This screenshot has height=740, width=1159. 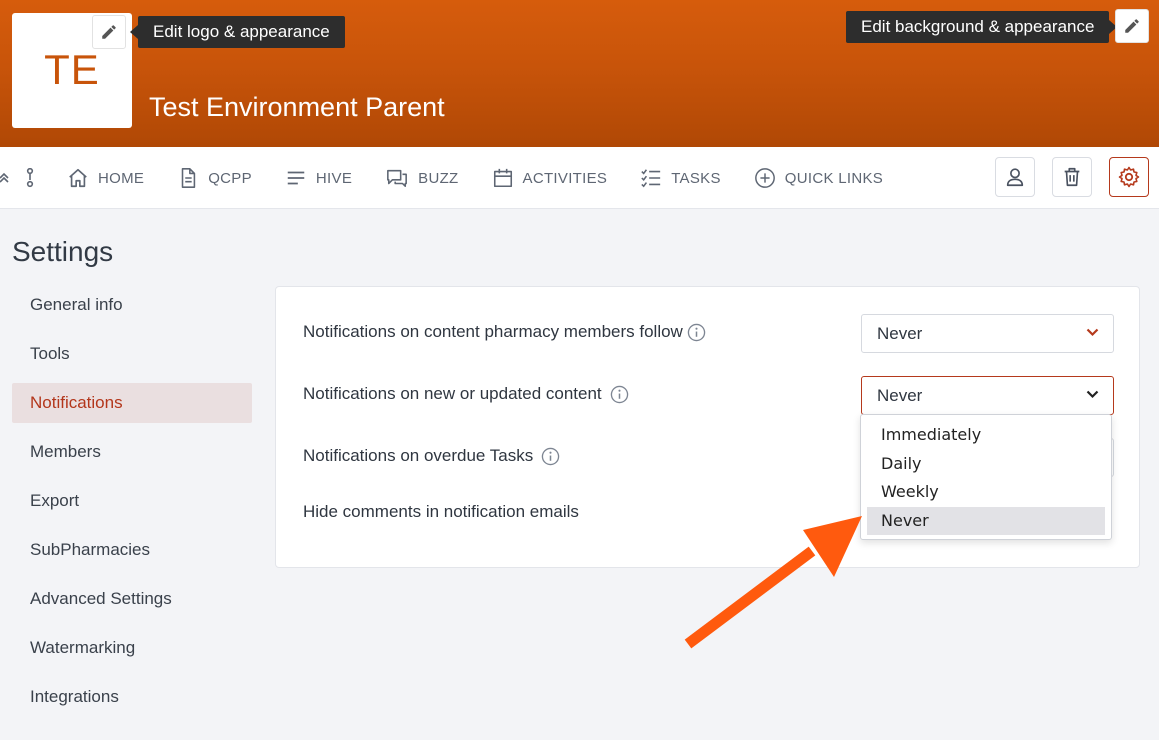 I want to click on document-icon, so click(x=188, y=178).